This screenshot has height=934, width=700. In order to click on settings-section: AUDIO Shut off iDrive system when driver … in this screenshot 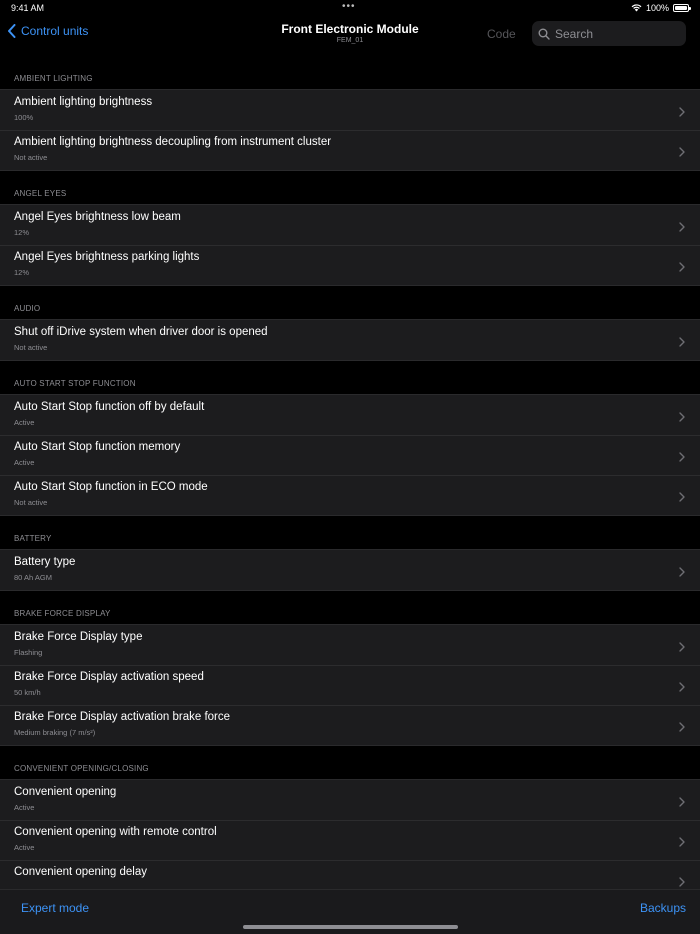, I will do `click(350, 323)`.